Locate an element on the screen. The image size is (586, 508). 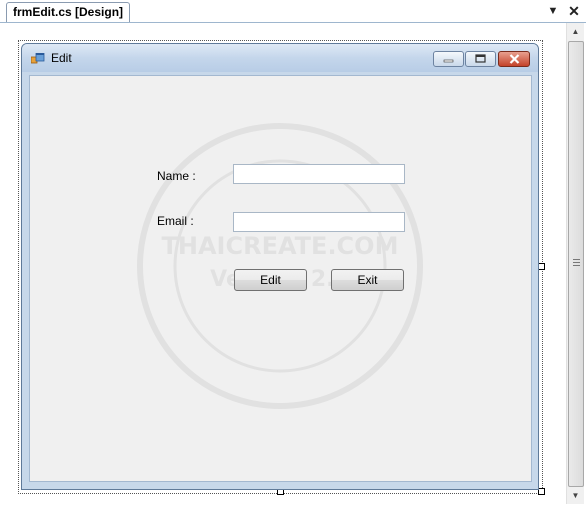
email-input is located at coordinates (319, 222).